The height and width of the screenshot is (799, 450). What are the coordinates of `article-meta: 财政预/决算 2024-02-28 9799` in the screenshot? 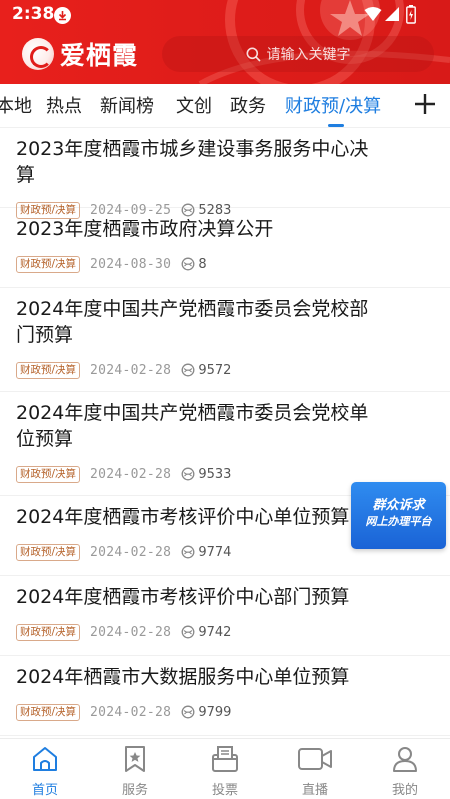 It's located at (225, 712).